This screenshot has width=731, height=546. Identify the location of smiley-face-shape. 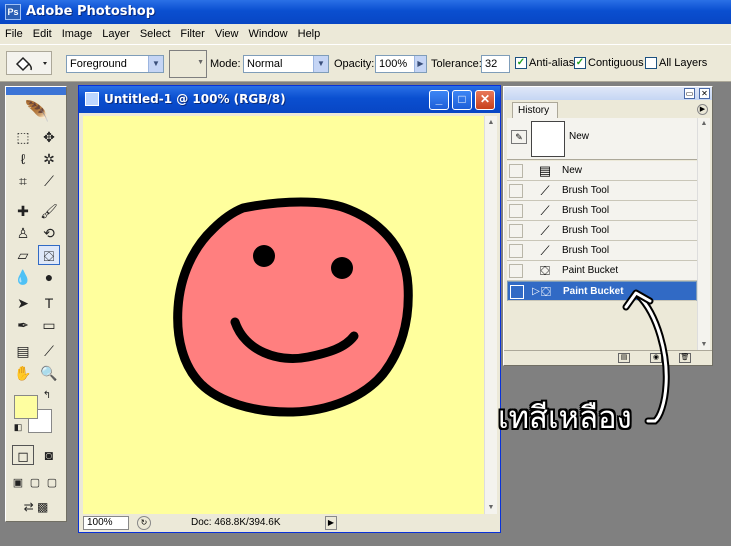
(293, 307).